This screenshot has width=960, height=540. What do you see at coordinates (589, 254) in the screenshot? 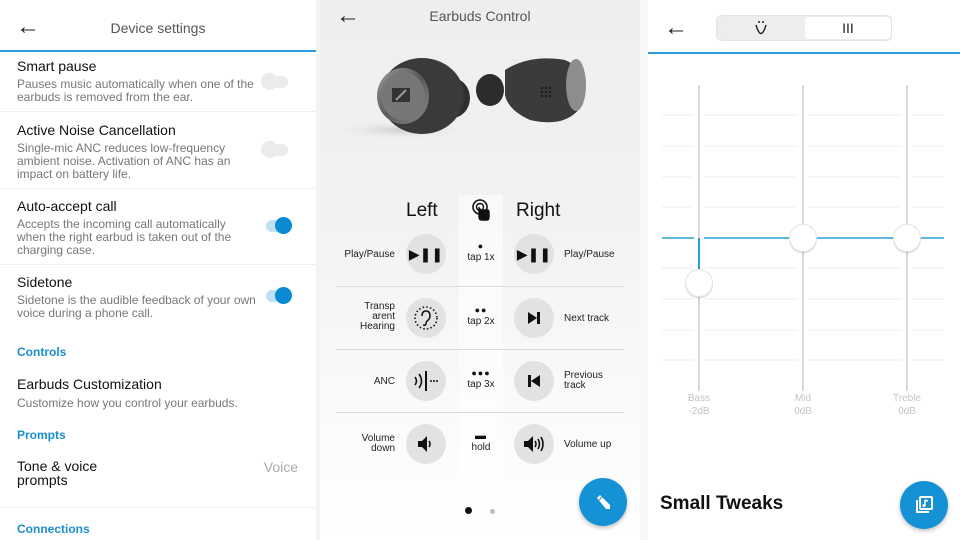
I see `right-action-label: Play/Pause` at bounding box center [589, 254].